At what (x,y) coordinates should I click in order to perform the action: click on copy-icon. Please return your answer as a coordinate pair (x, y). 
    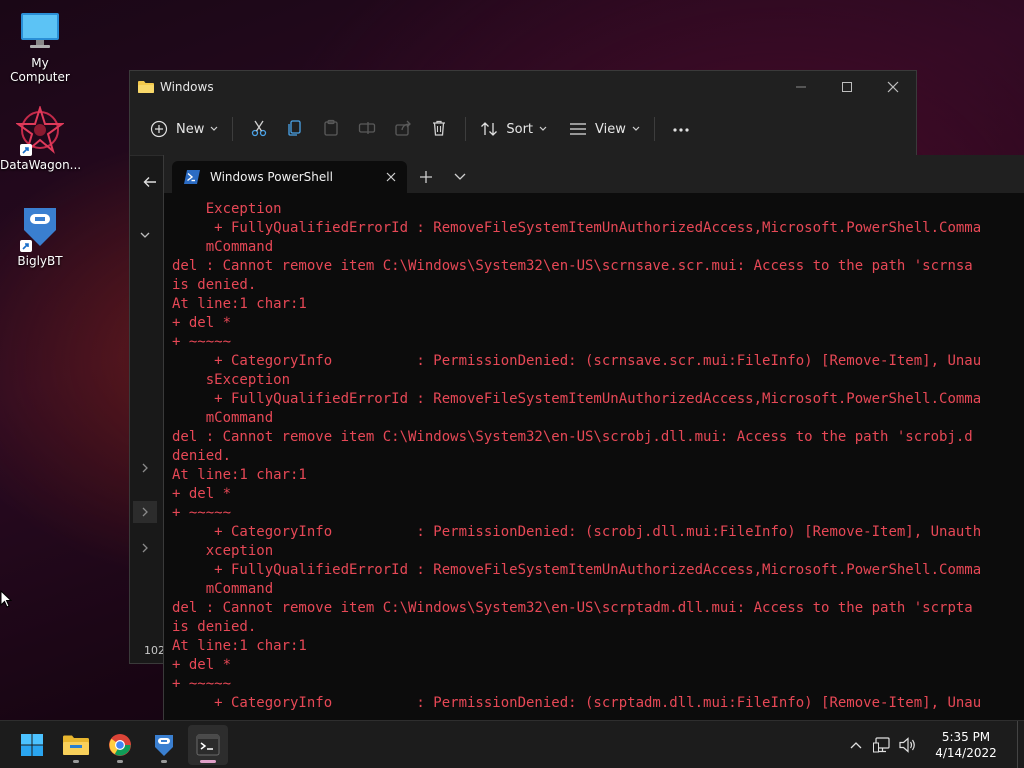
    Looking at the image, I should click on (295, 129).